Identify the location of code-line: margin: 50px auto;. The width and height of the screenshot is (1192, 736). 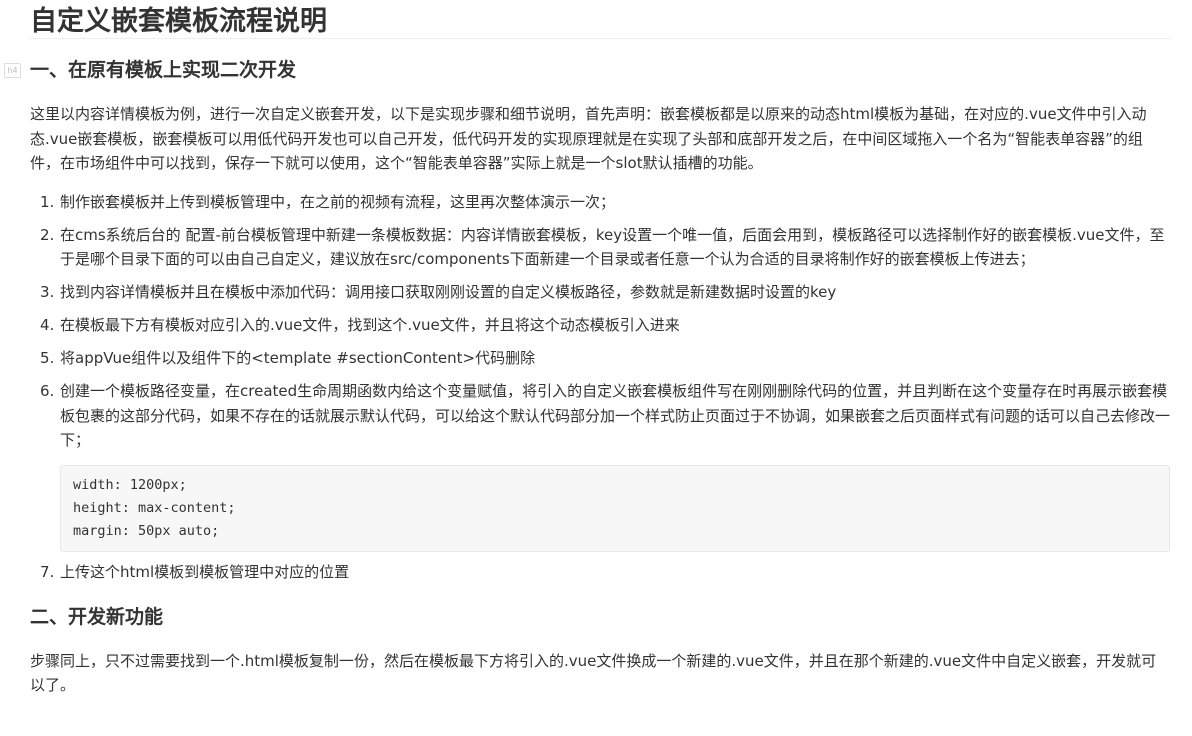
(146, 530).